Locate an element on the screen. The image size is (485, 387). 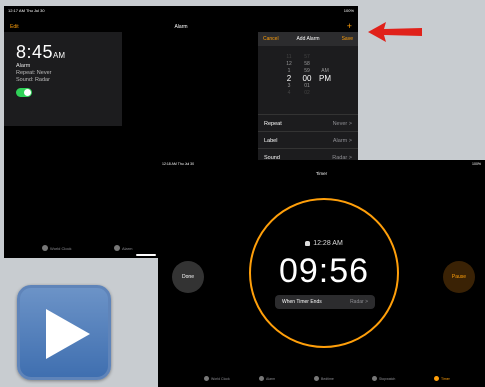
when-timer-ends-button: When Timer Ends Radar > is located at coordinates (325, 302).